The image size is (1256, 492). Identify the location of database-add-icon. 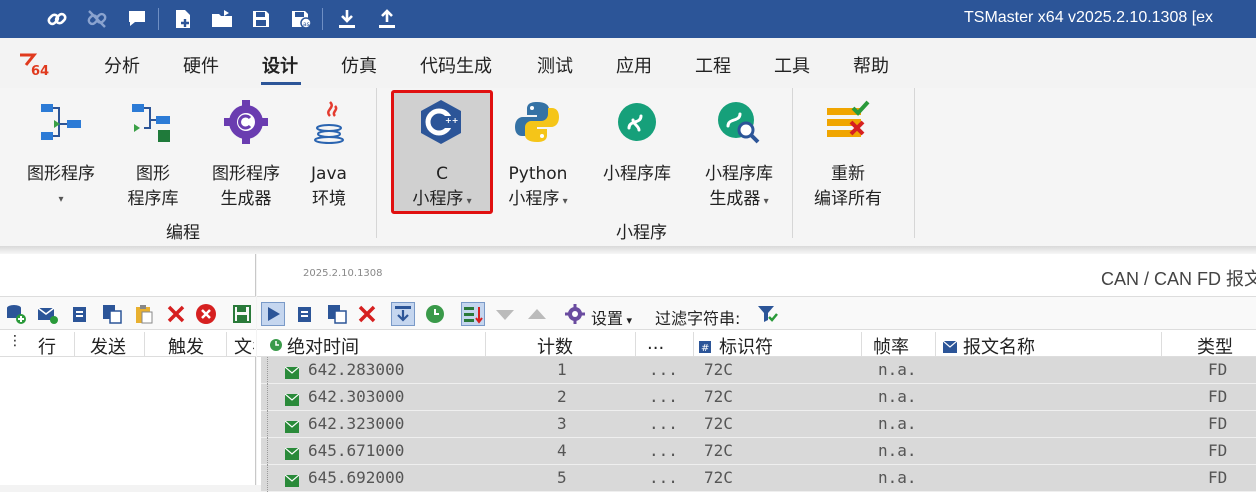
(16, 314).